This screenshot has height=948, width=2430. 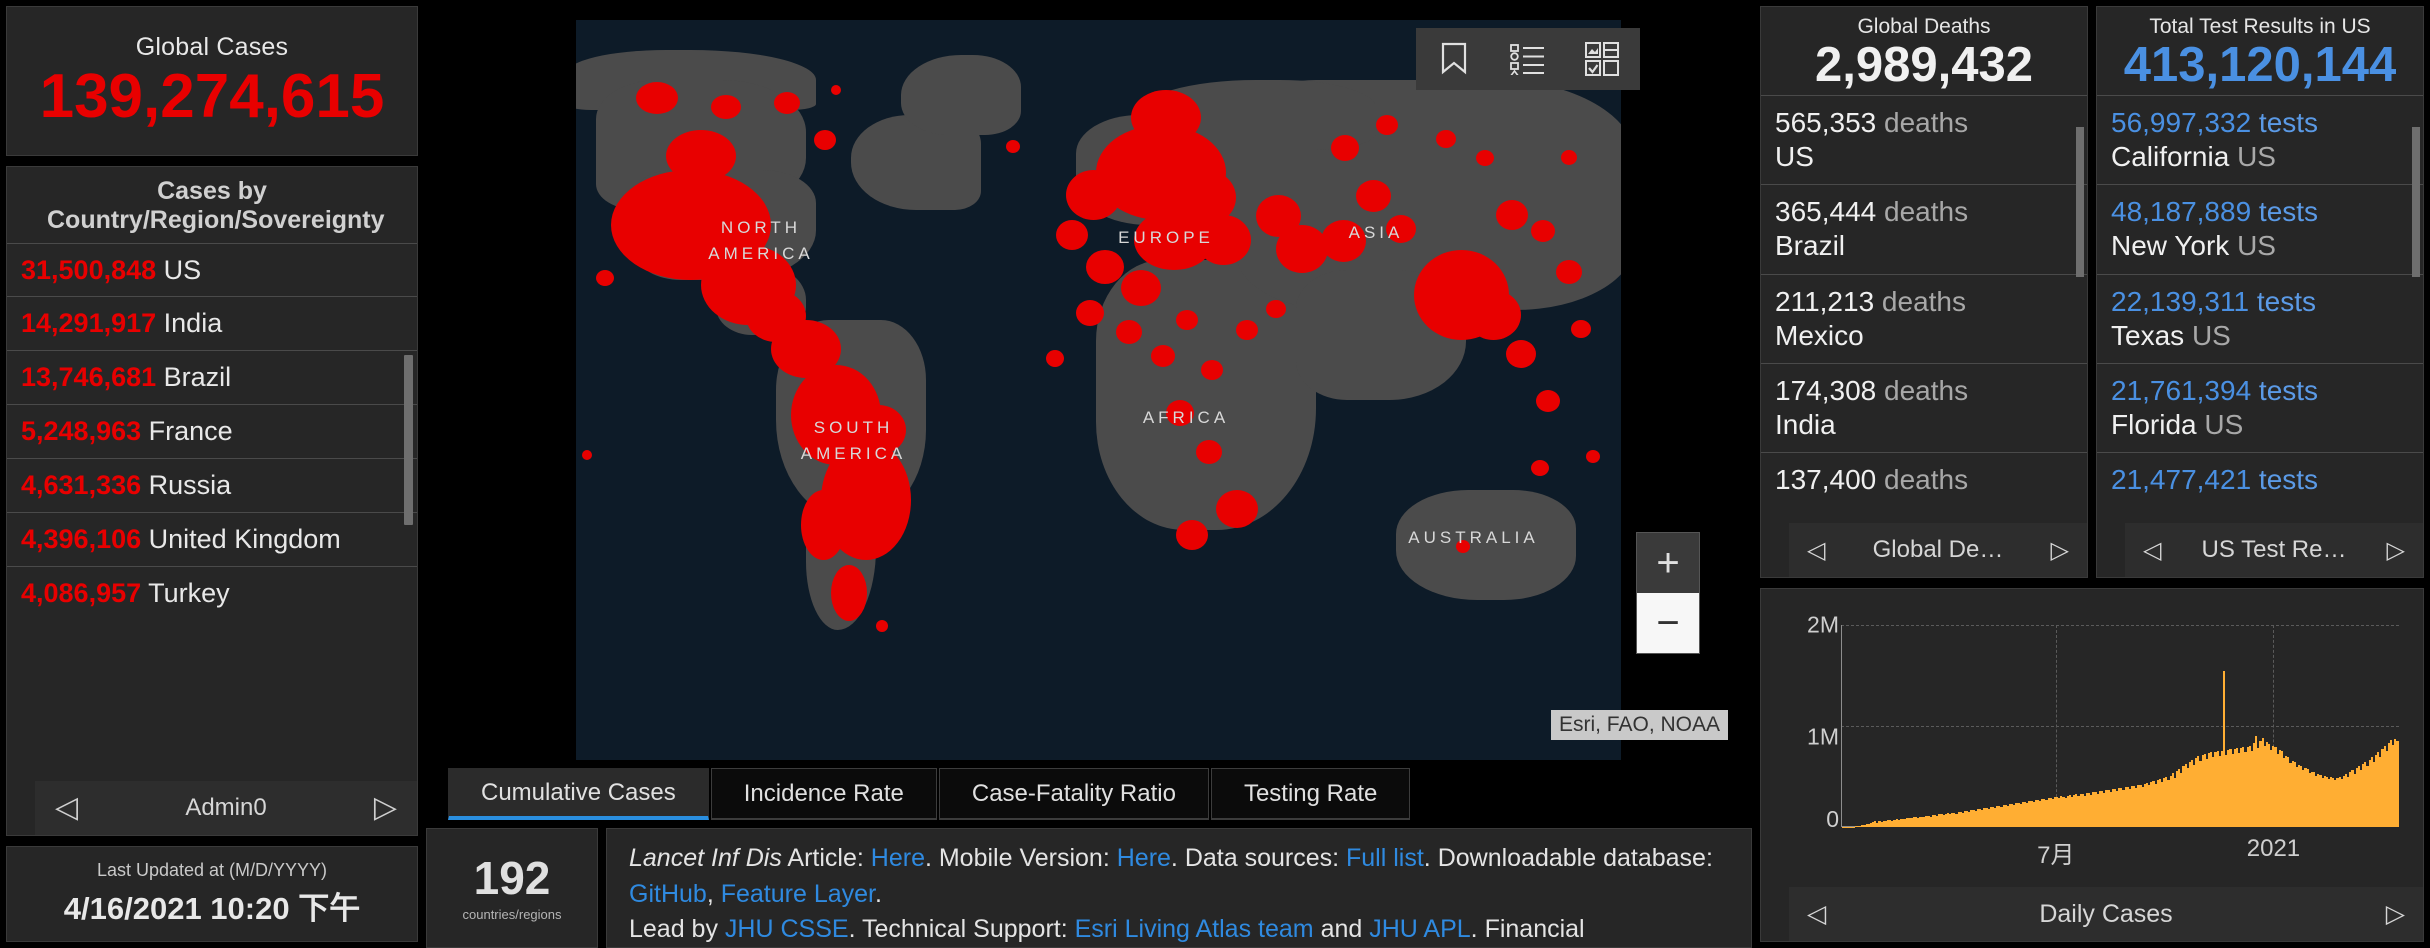 I want to click on y-tick-label: 1M, so click(x=1823, y=736).